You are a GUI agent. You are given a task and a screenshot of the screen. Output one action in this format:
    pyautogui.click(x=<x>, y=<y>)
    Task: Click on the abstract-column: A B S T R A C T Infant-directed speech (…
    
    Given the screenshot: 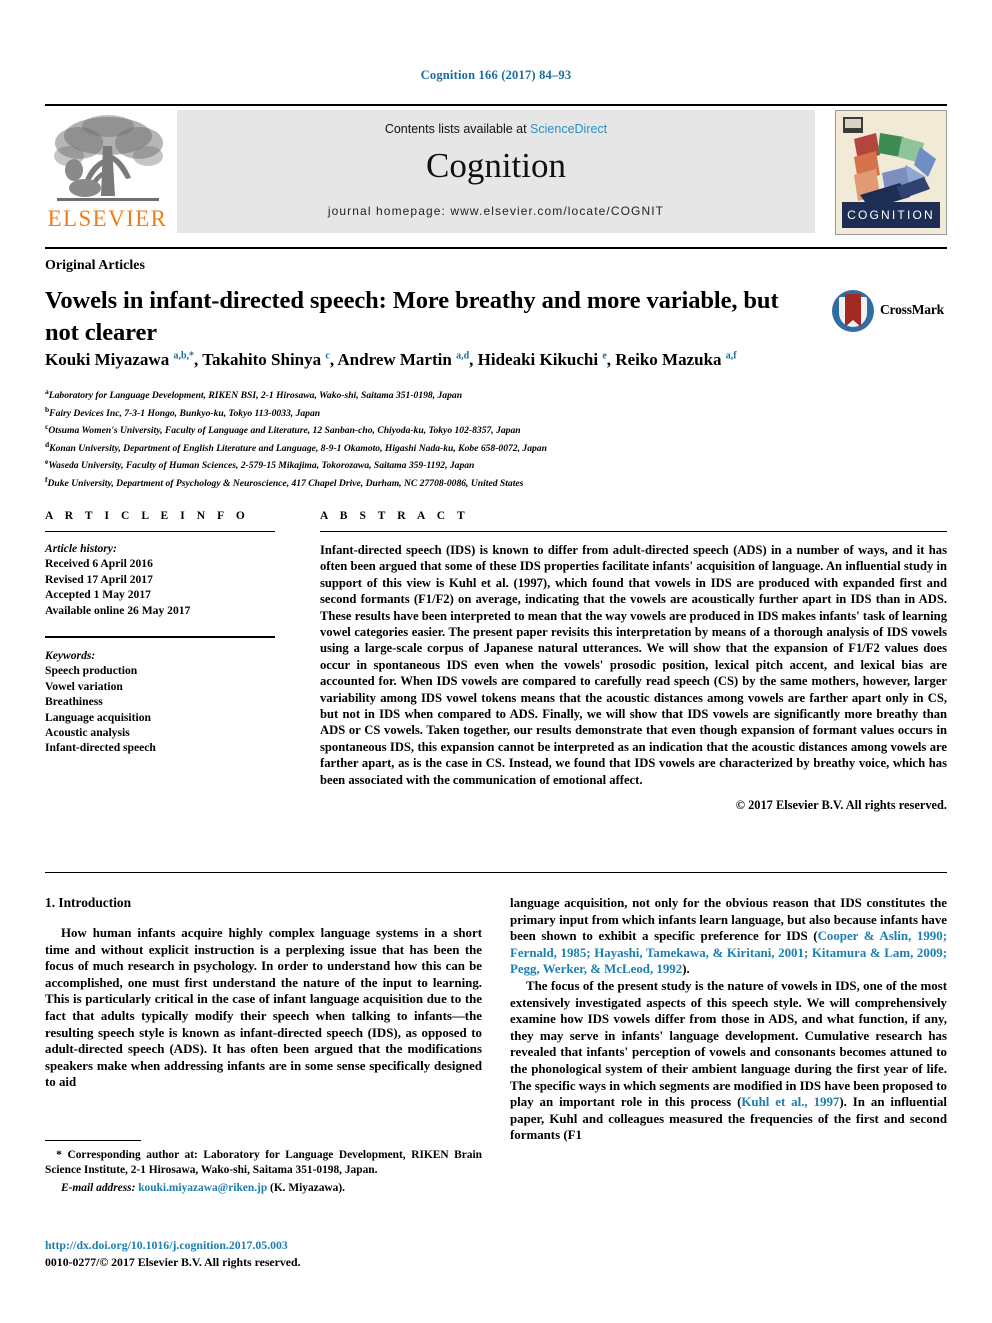 What is the action you would take?
    pyautogui.click(x=633, y=661)
    